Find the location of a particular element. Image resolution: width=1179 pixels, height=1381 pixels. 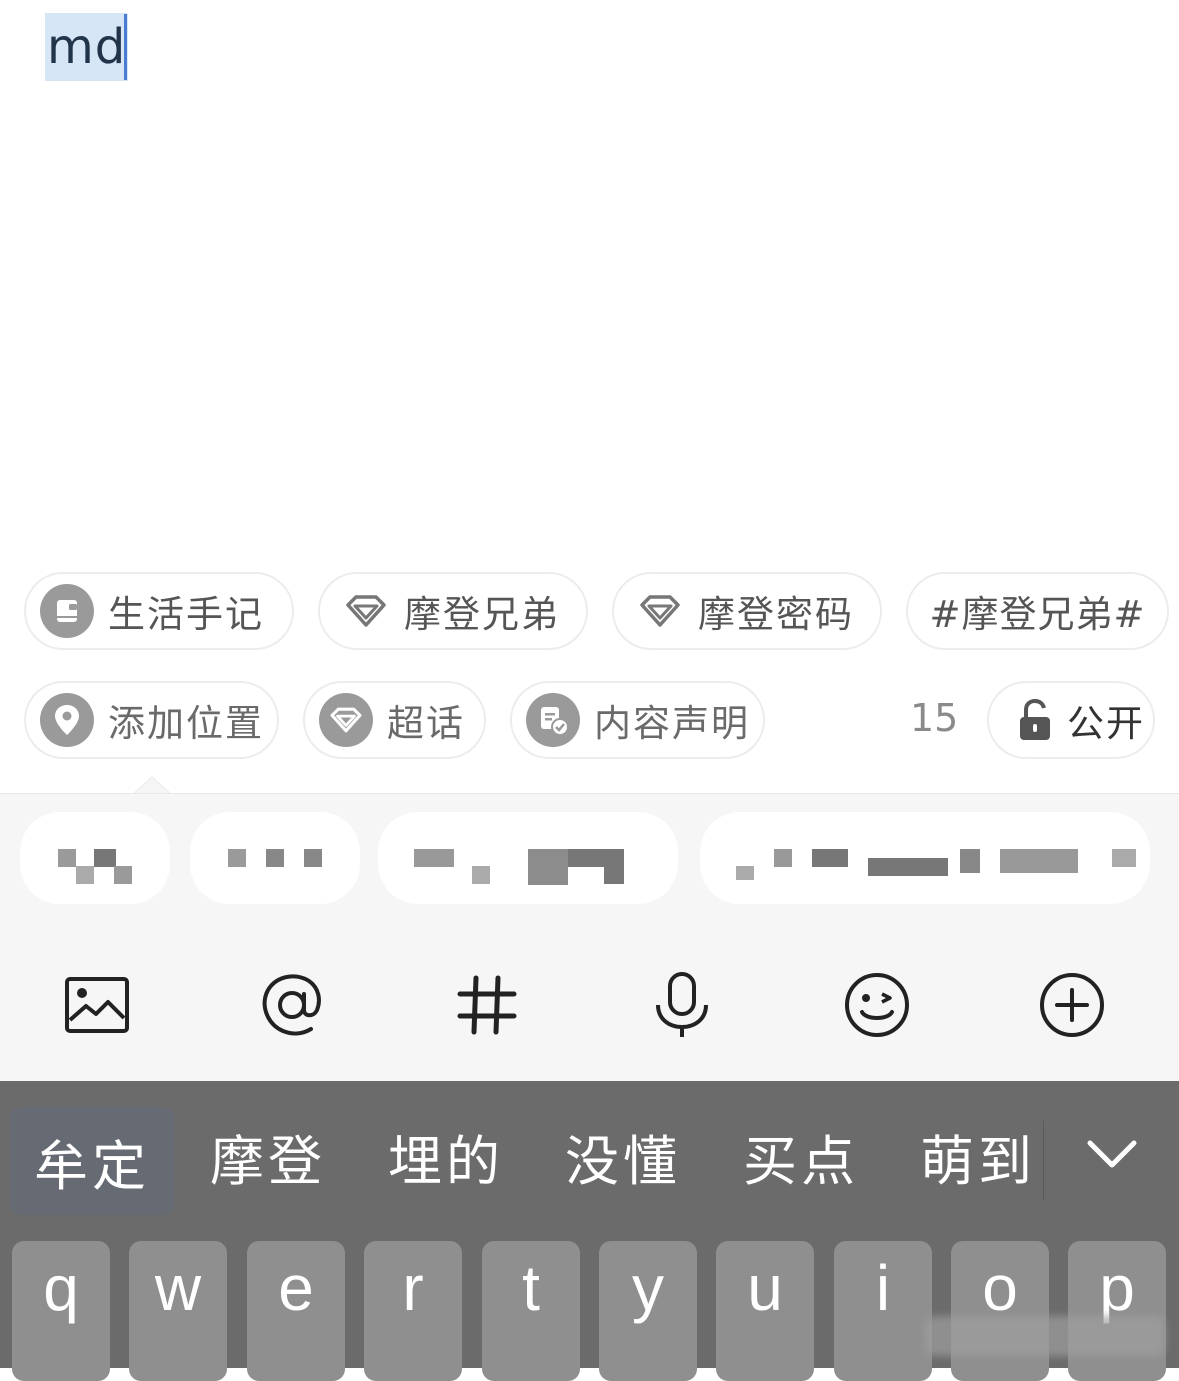

tag-chip-modern-password: 摩登密码 is located at coordinates (747, 611).